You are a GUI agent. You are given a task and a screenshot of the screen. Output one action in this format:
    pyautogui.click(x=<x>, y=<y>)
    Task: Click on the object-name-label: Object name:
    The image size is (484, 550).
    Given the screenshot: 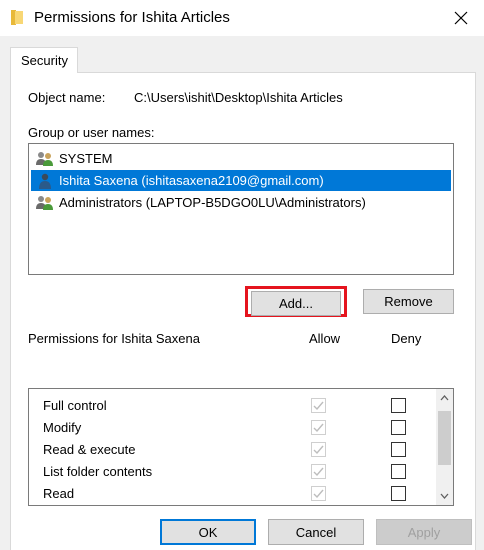 What is the action you would take?
    pyautogui.click(x=67, y=97)
    